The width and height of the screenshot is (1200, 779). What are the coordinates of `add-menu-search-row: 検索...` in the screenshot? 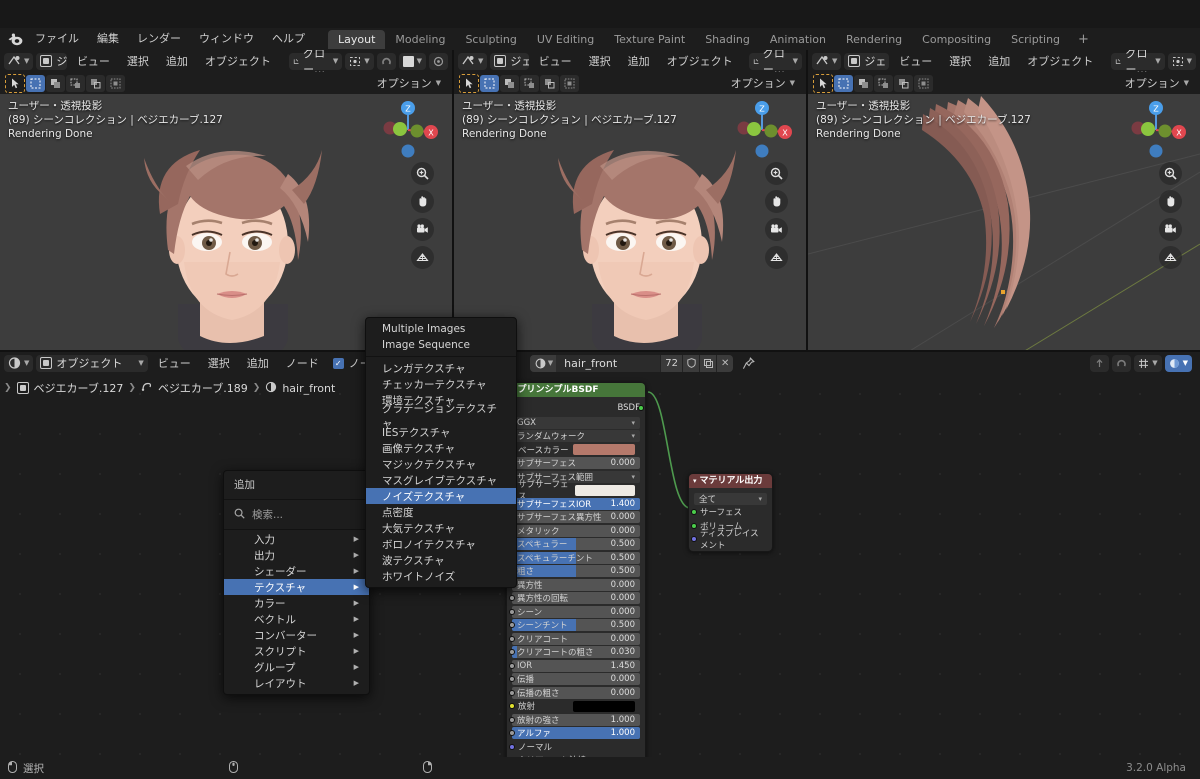 It's located at (296, 514).